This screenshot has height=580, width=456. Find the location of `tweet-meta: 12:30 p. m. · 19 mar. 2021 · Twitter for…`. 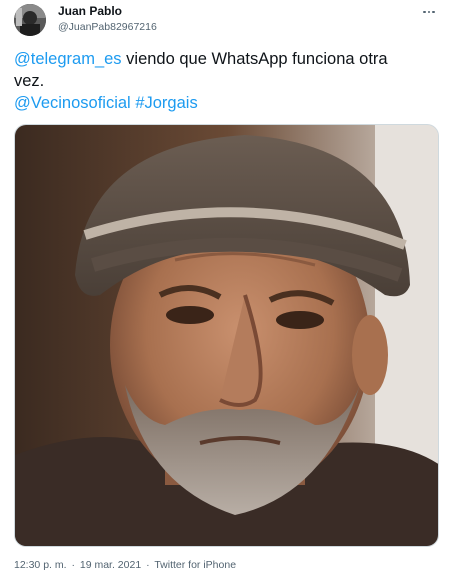

tweet-meta: 12:30 p. m. · 19 mar. 2021 · Twitter for… is located at coordinates (125, 565).